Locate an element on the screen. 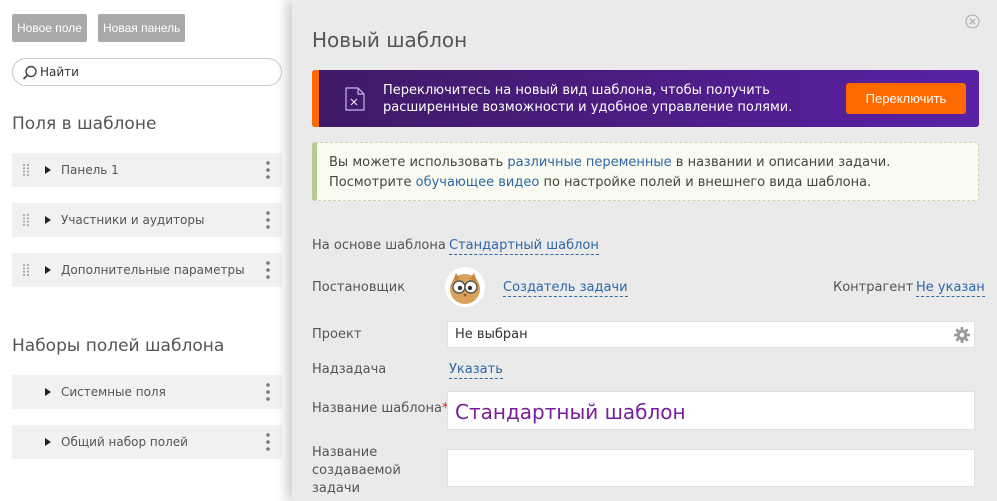  owl-avatar-icon is located at coordinates (465, 288).